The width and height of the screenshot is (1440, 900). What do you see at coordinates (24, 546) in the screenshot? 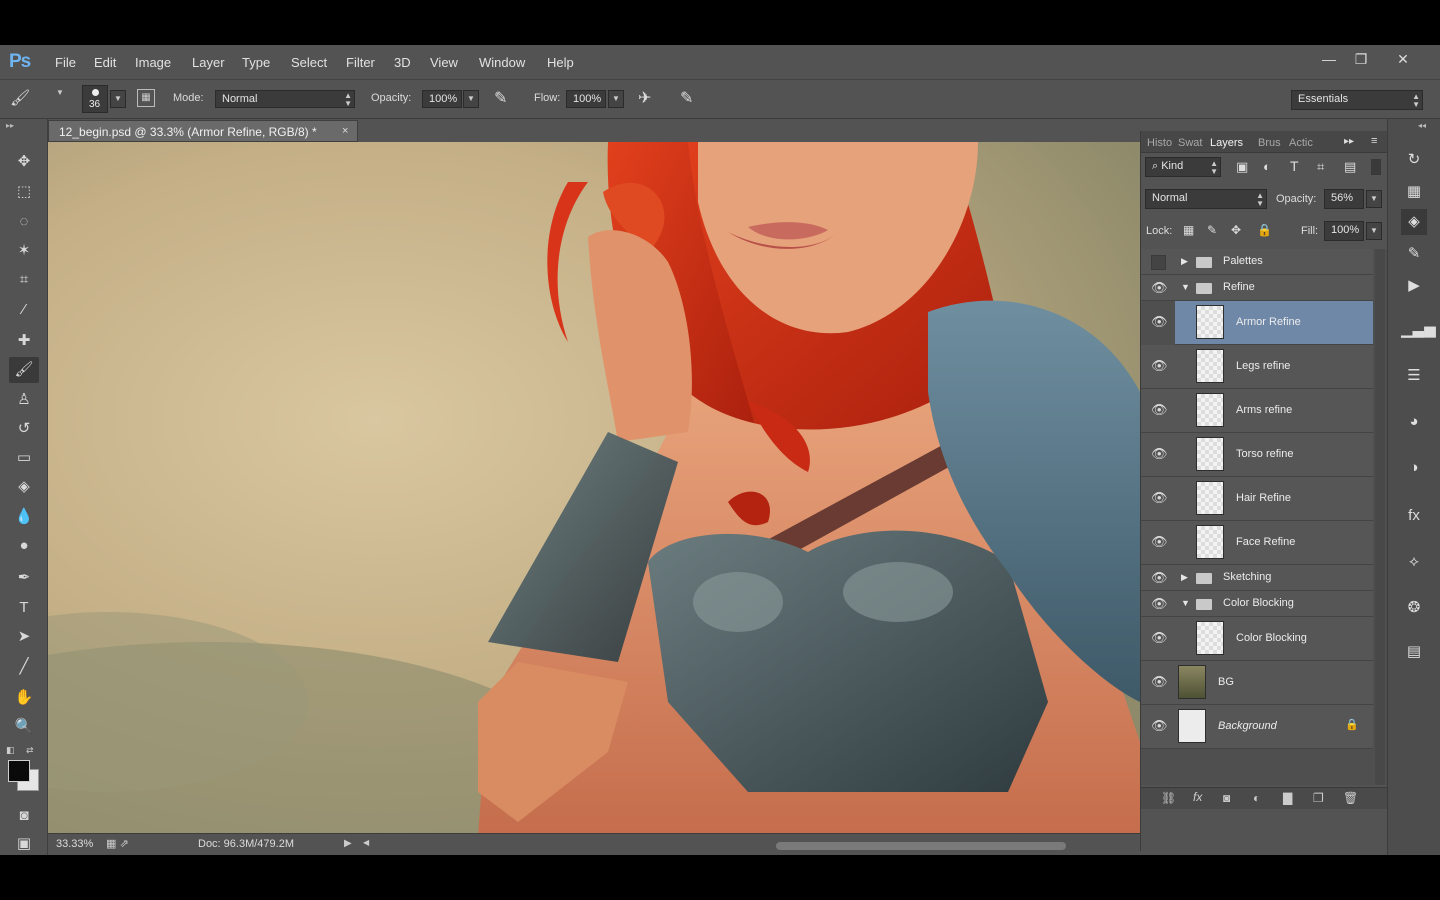
I see `dodge-tool-icon: ●` at bounding box center [24, 546].